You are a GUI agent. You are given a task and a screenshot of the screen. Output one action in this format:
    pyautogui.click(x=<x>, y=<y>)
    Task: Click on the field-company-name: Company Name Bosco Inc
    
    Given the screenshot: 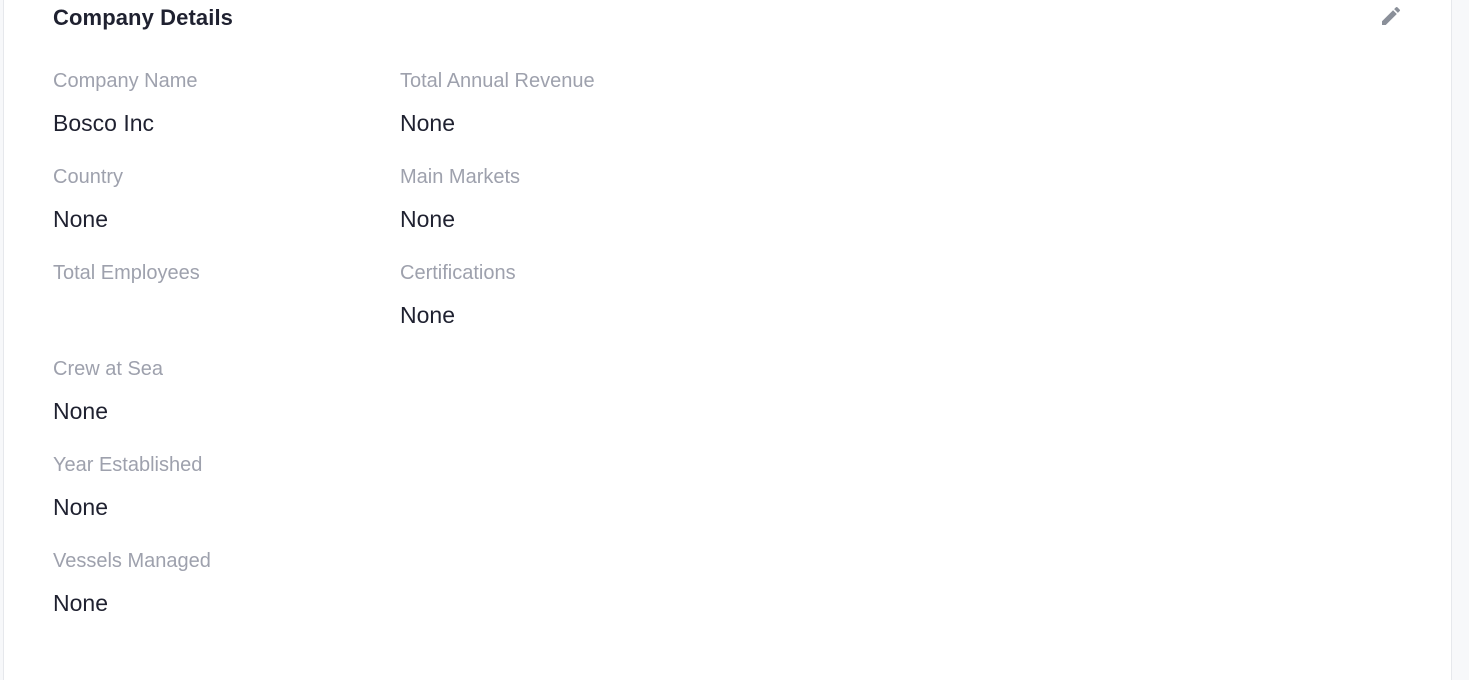 What is the action you would take?
    pyautogui.click(x=226, y=118)
    